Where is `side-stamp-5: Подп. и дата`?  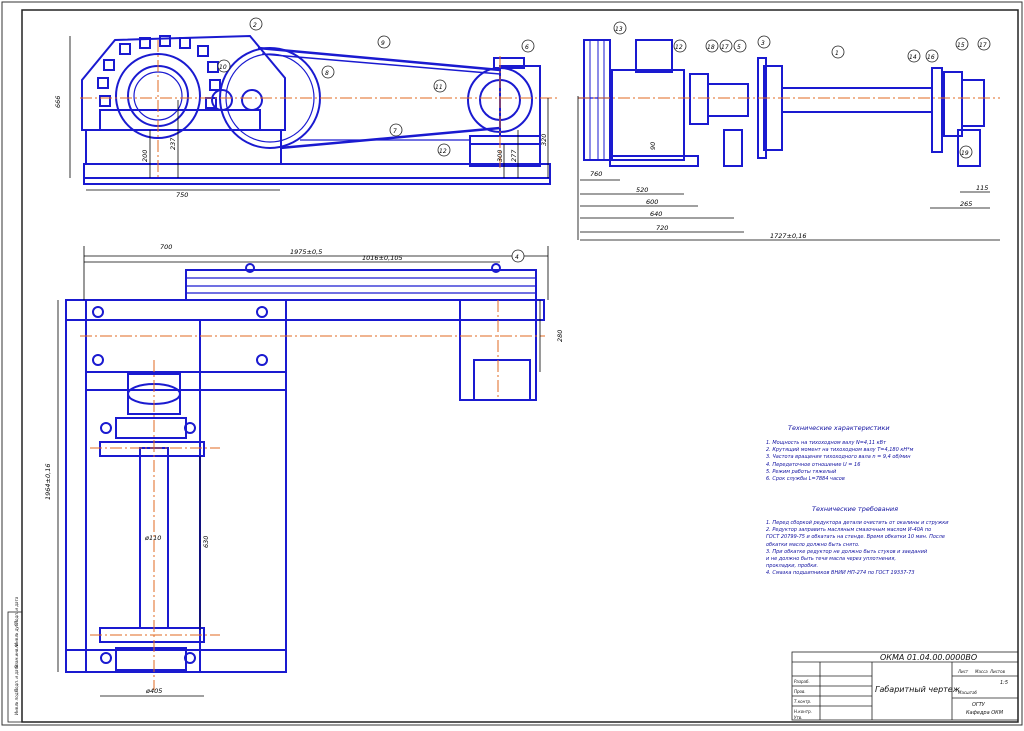 side-stamp-5: Подп. и дата is located at coordinates (16, 610).